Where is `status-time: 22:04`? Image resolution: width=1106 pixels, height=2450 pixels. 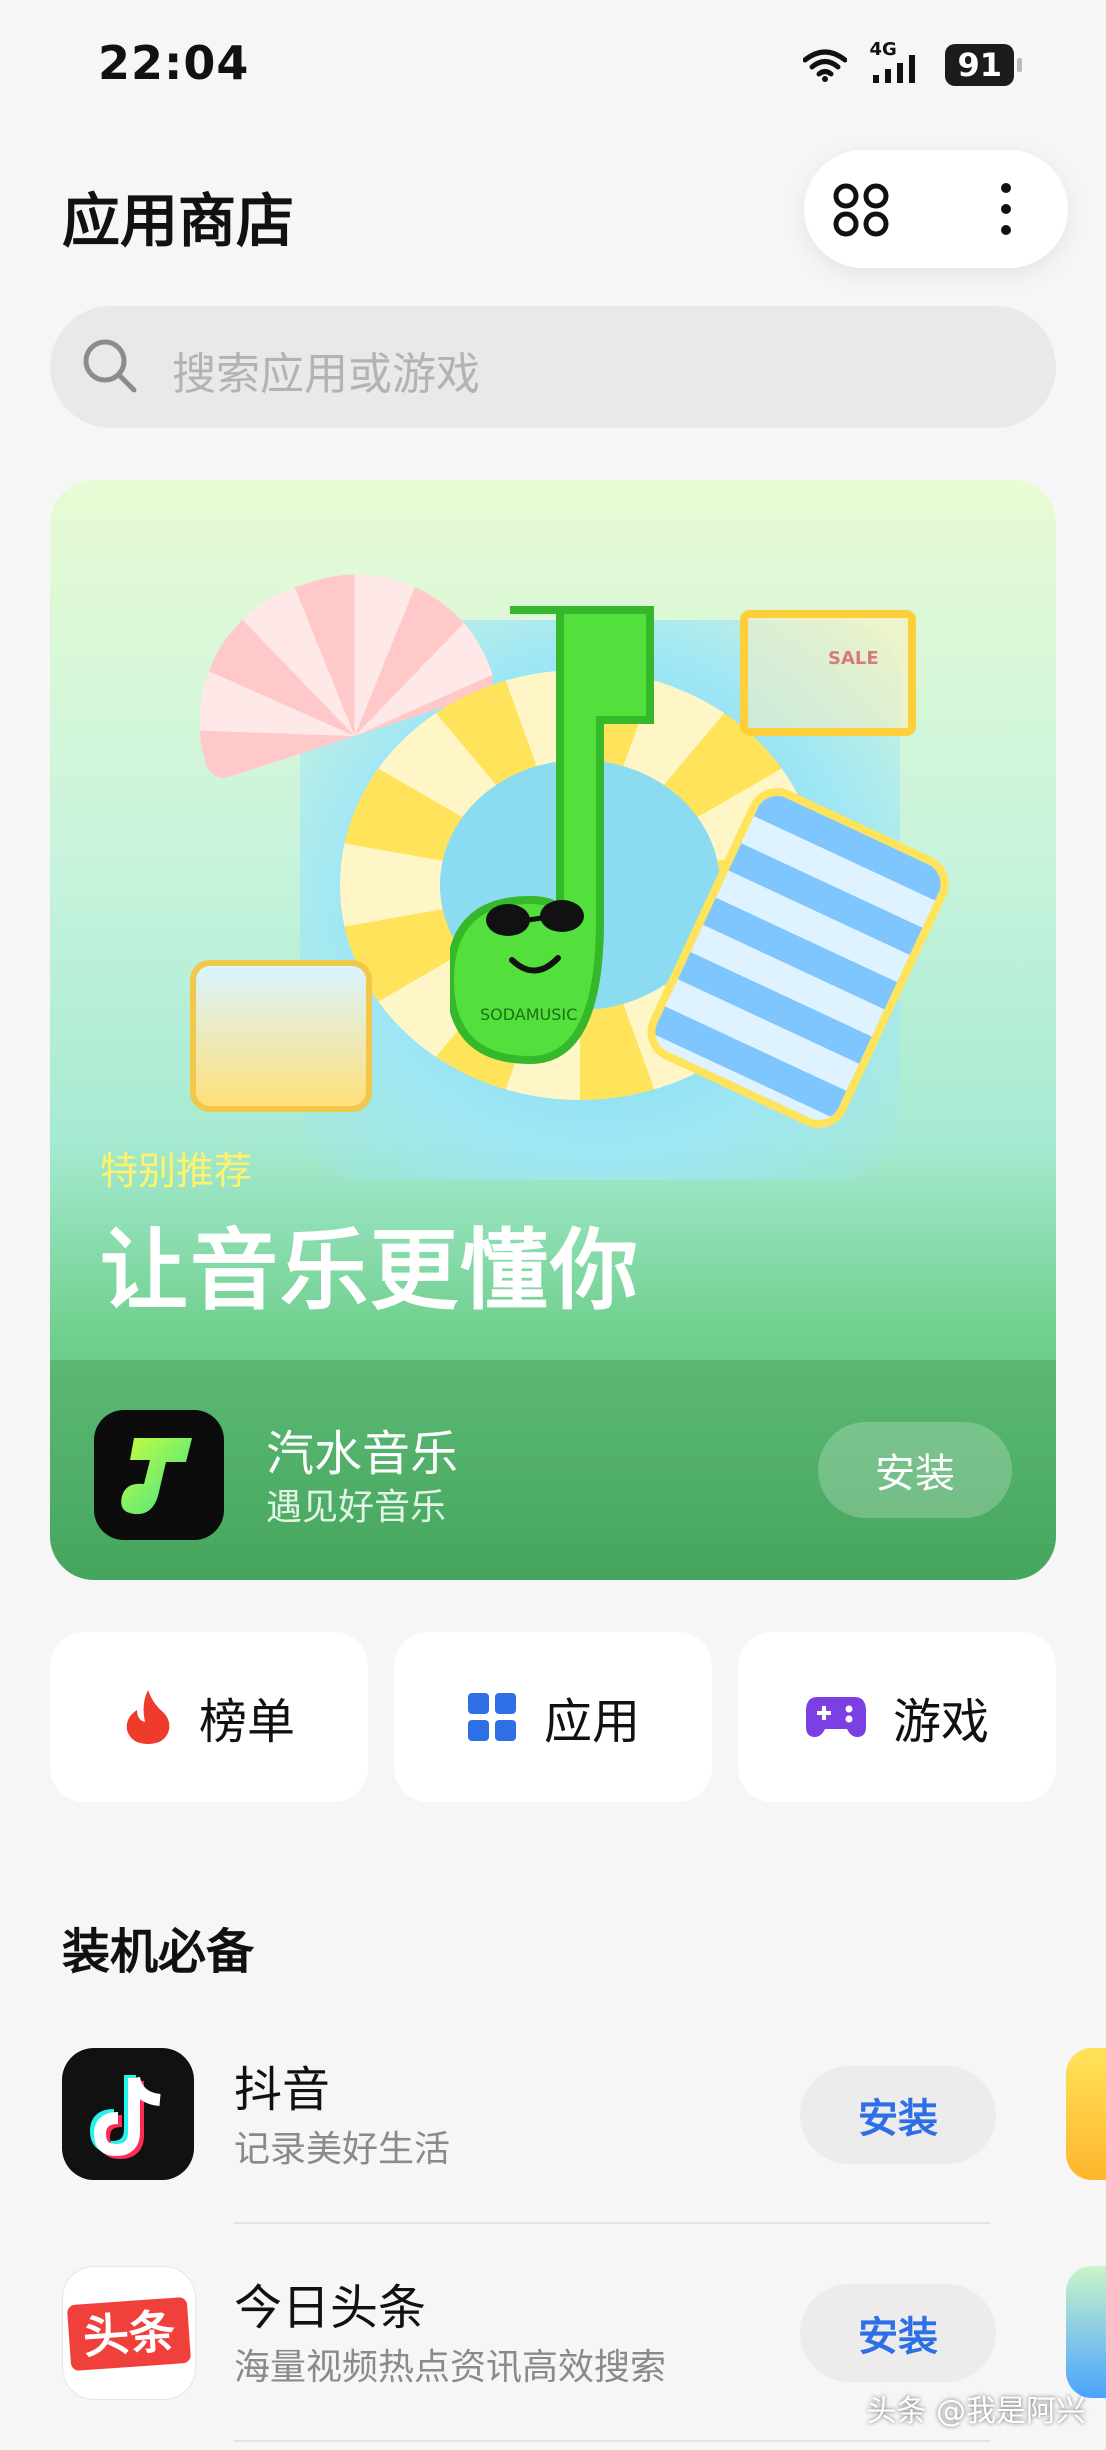 status-time: 22:04 is located at coordinates (174, 63).